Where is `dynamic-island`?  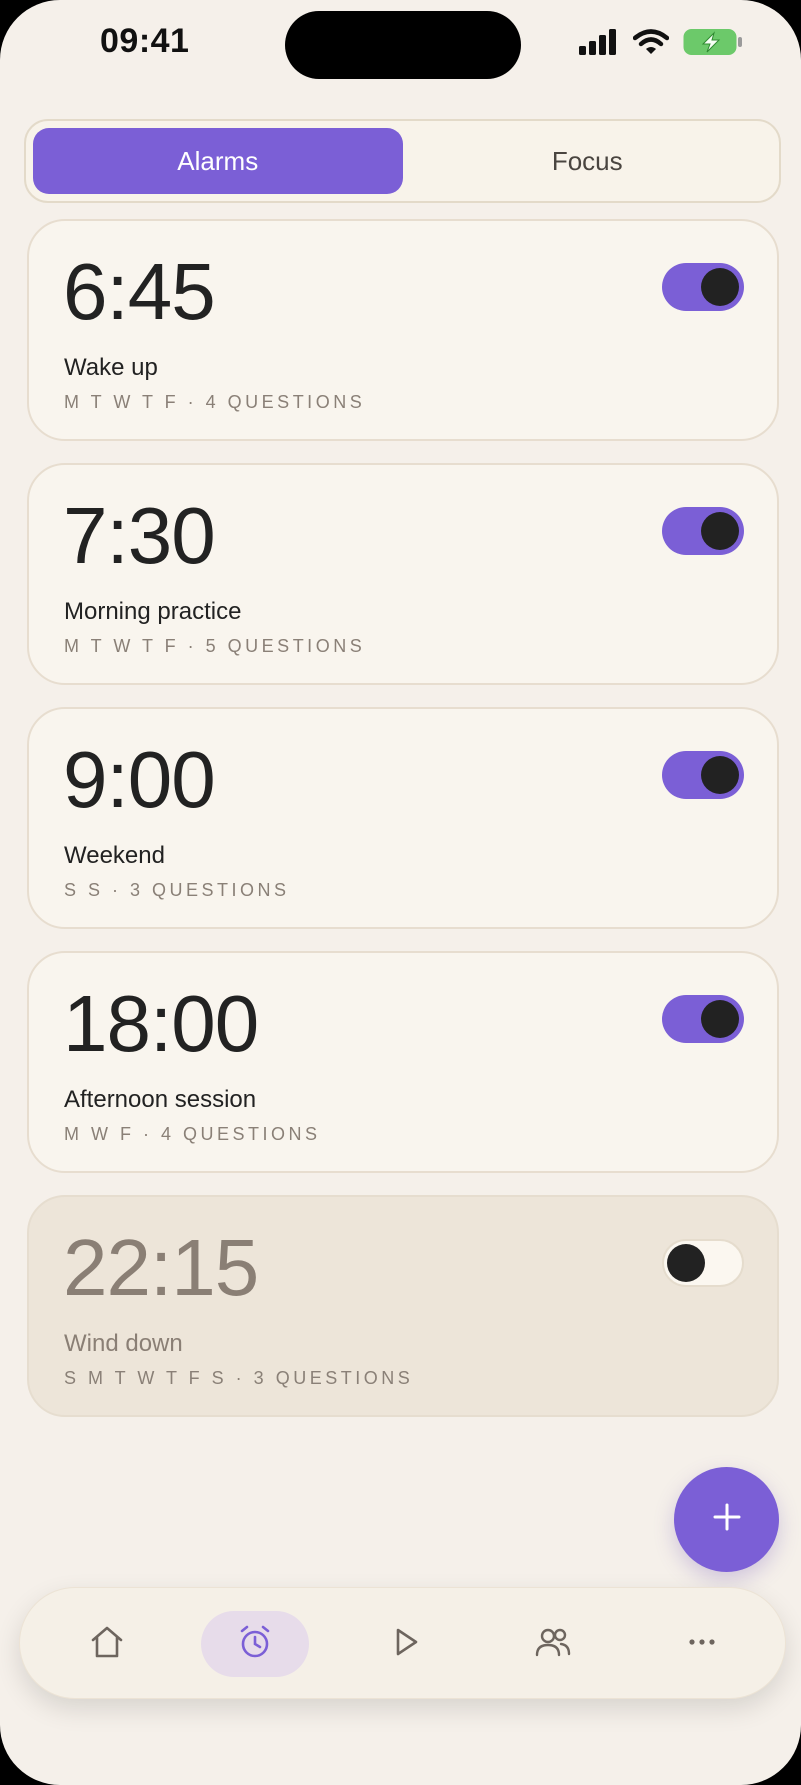 dynamic-island is located at coordinates (403, 45).